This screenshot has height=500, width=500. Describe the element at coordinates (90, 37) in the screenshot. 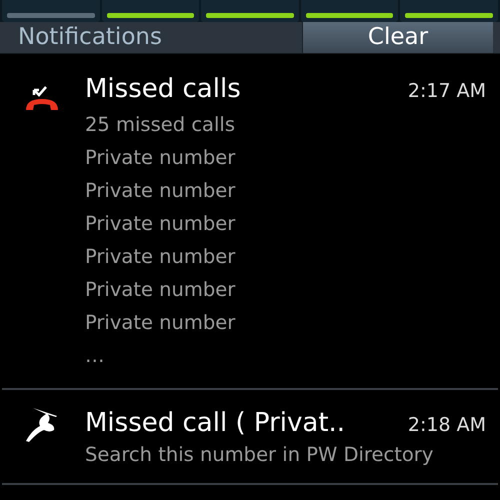

I see `notifications-title: Notifications` at that location.